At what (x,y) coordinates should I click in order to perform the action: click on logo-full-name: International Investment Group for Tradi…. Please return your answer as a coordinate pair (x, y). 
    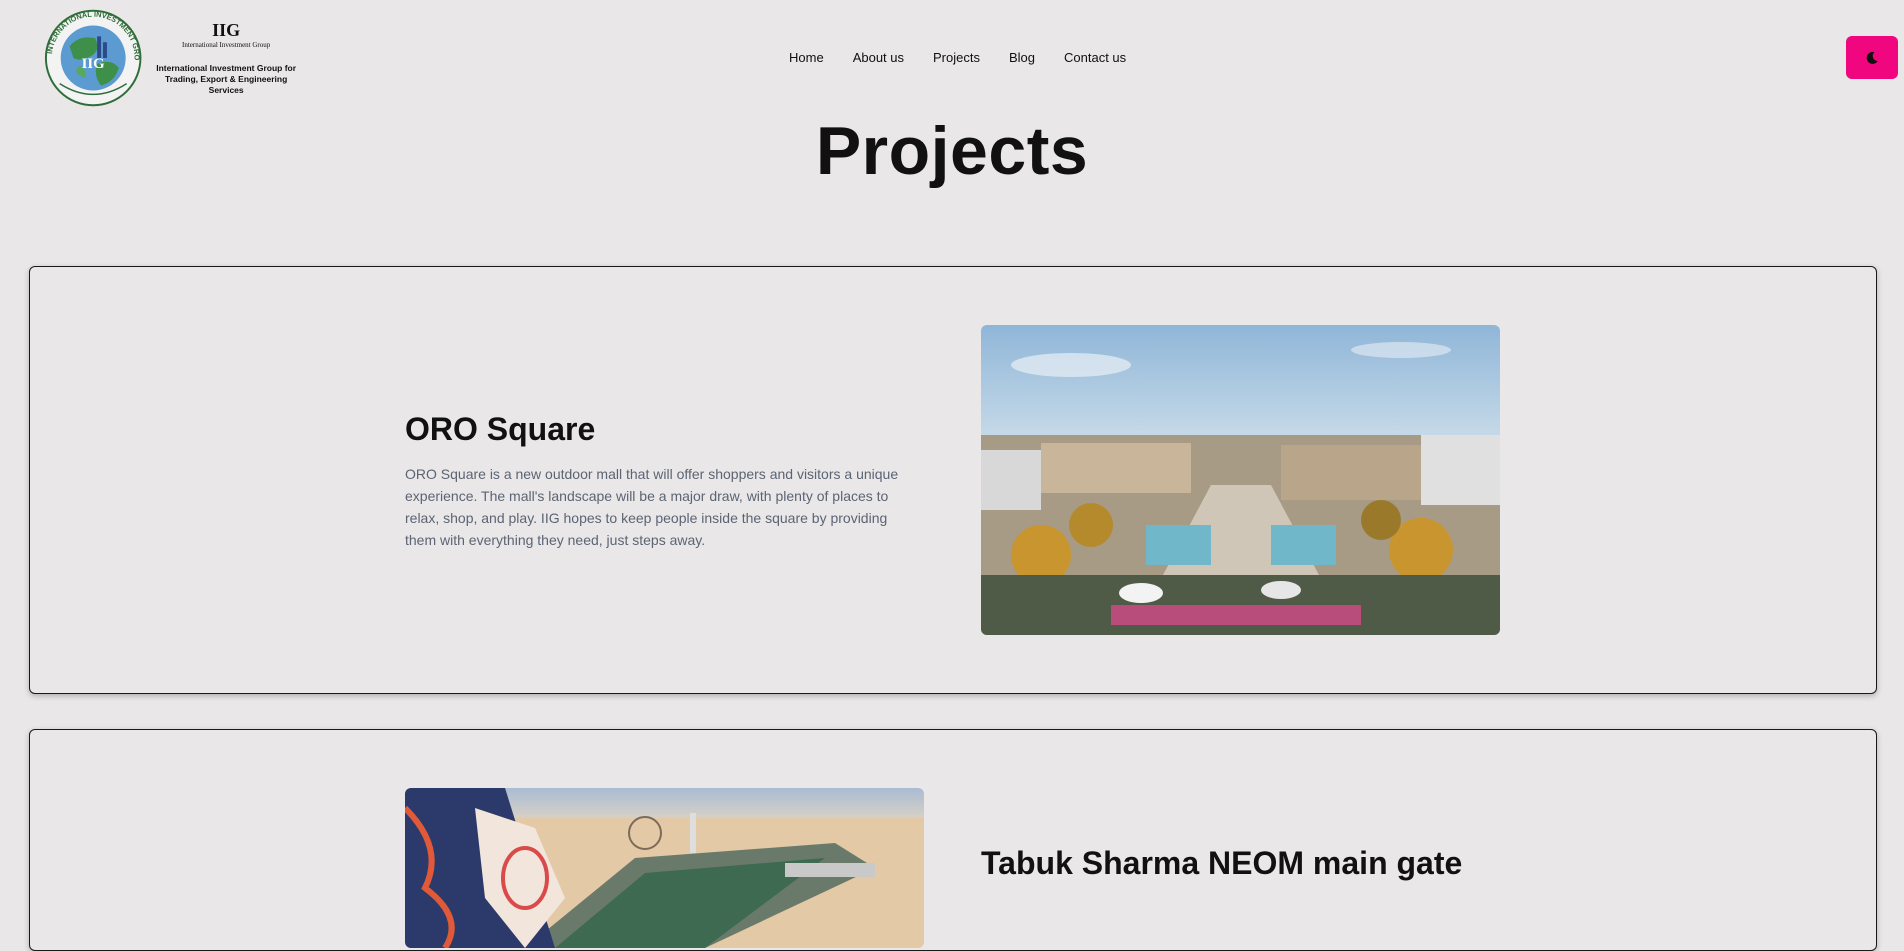
    Looking at the image, I should click on (226, 79).